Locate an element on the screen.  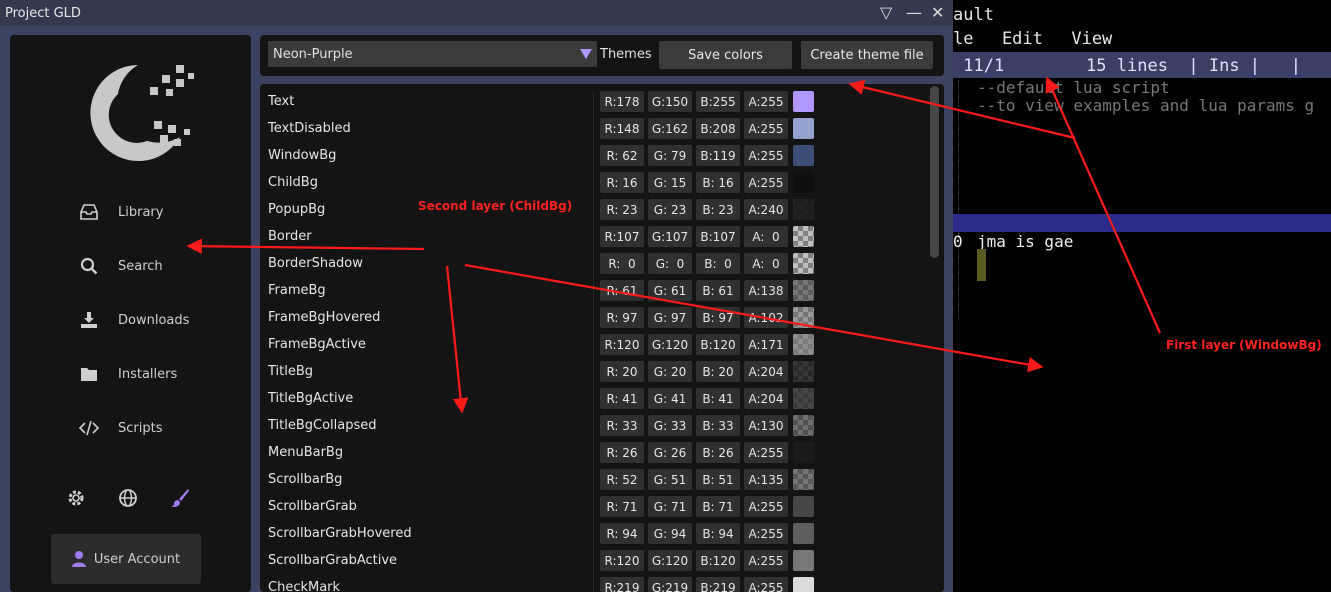
color-channel-g-input: G: 51 is located at coordinates (670, 479).